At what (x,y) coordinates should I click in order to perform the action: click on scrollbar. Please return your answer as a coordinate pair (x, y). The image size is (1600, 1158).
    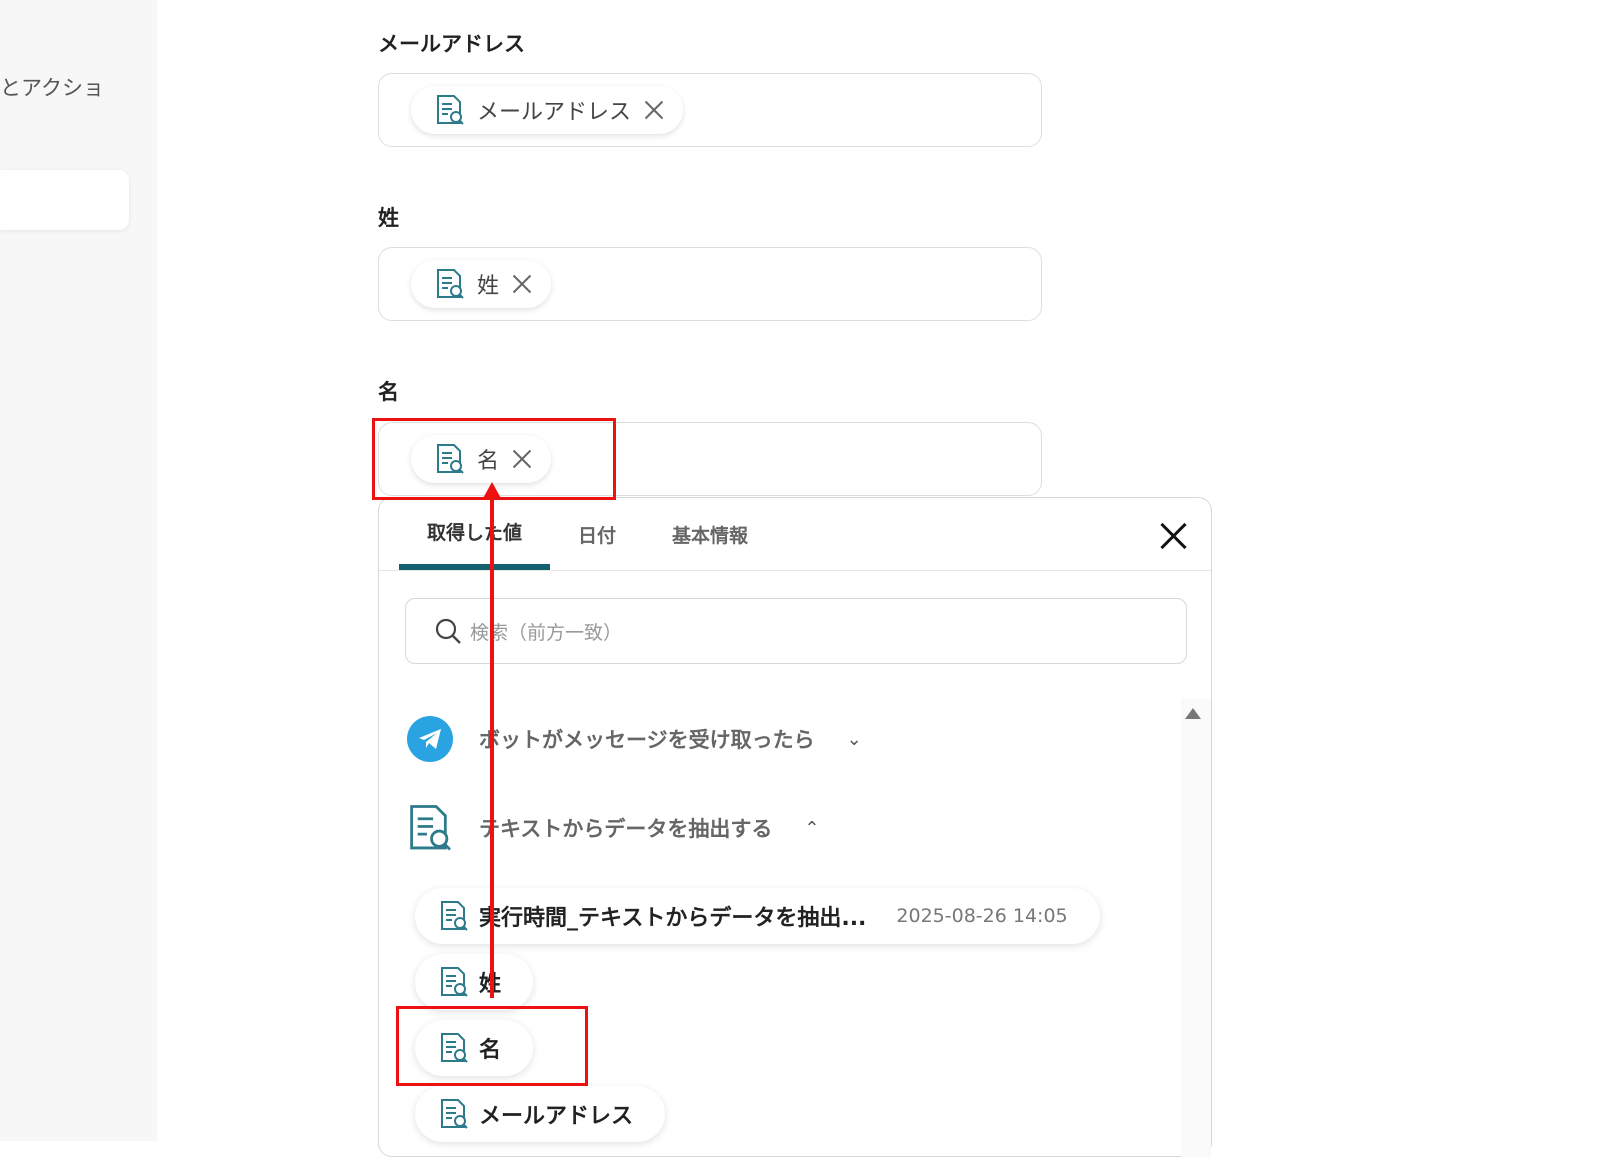
    Looking at the image, I should click on (1196, 928).